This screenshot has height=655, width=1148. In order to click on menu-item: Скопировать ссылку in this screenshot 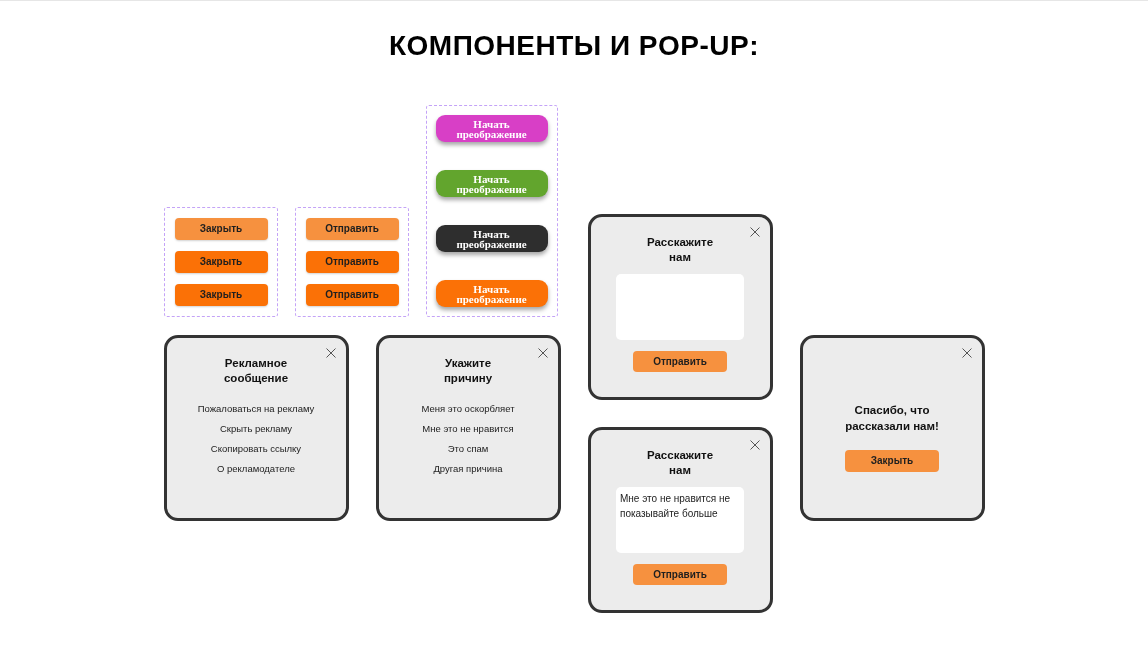, I will do `click(256, 449)`.